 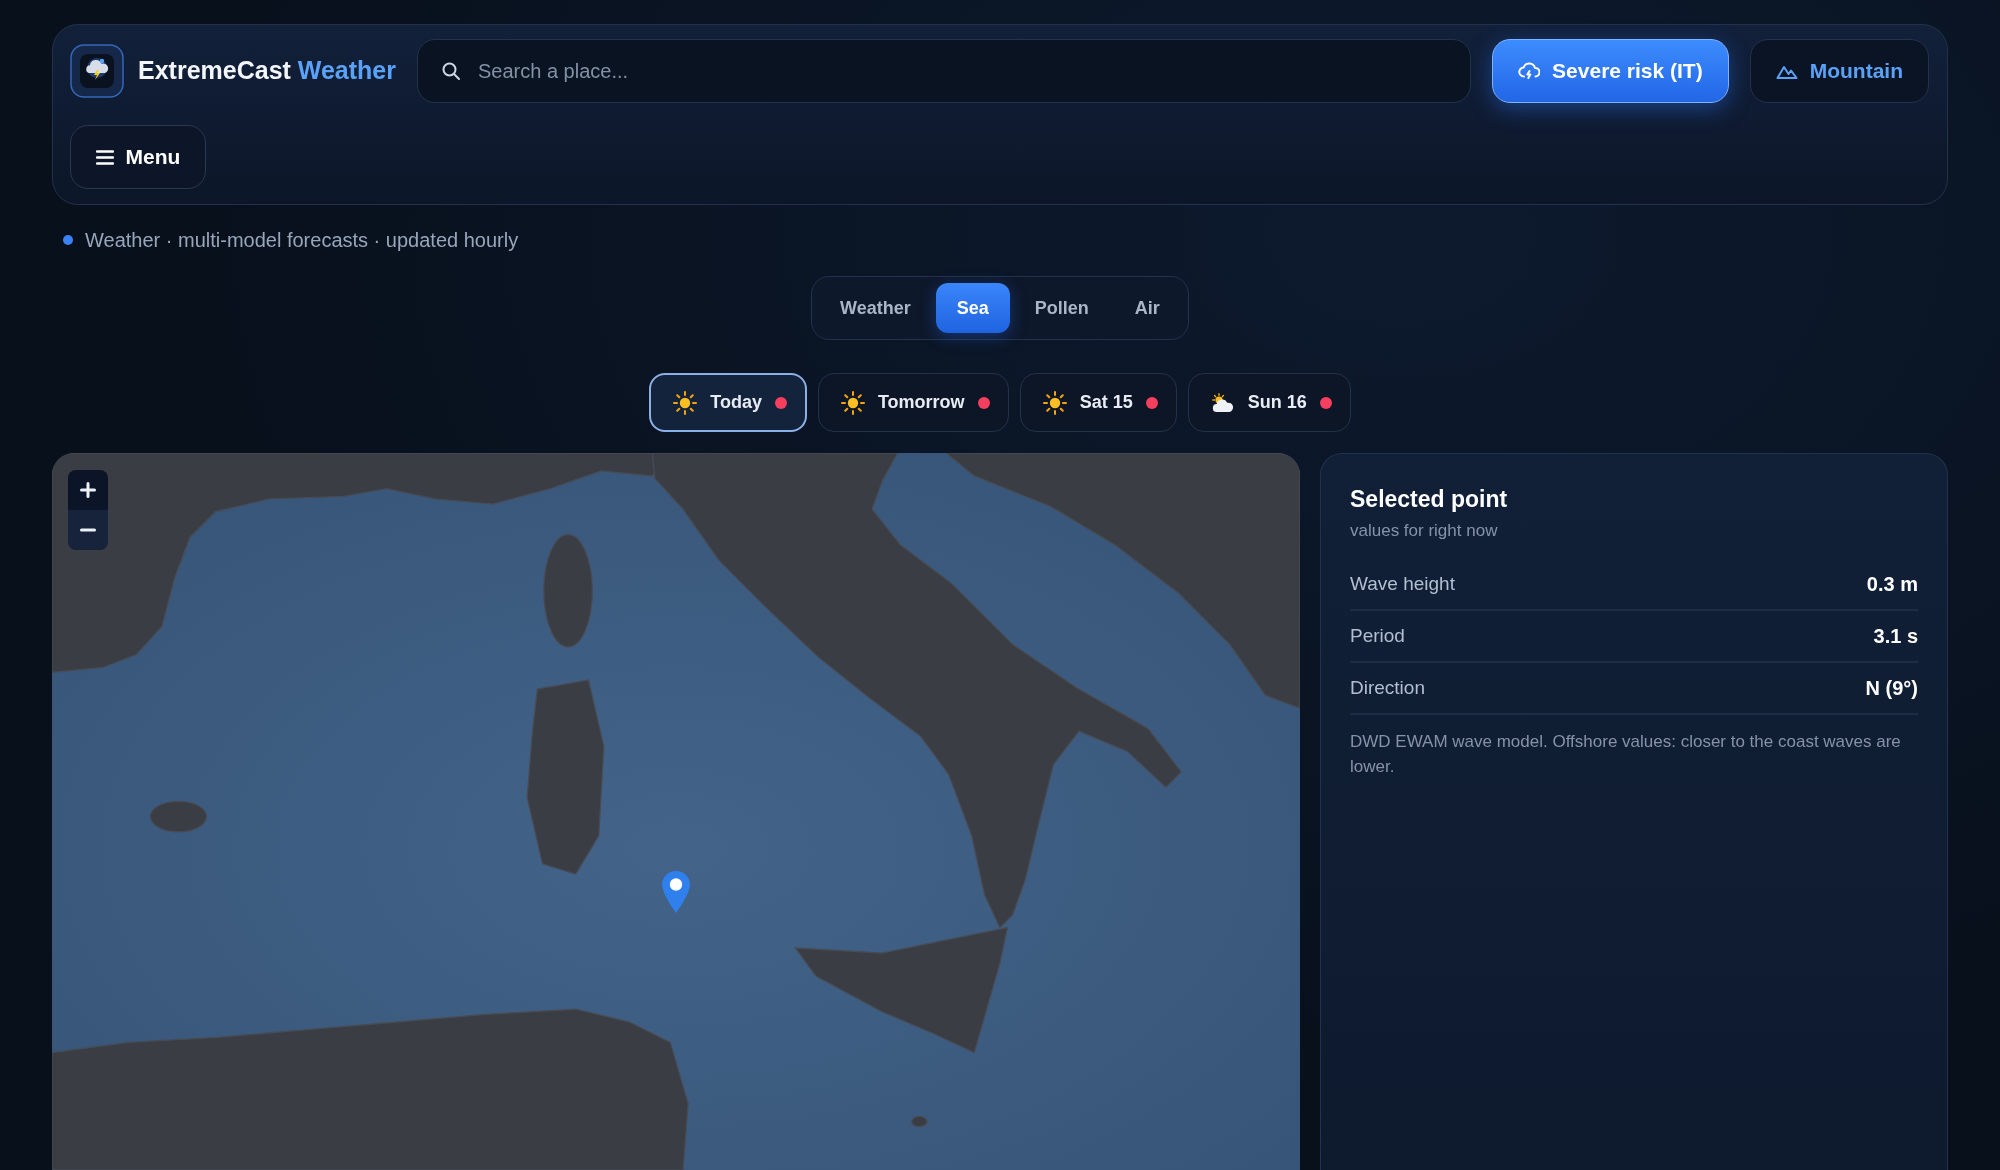 What do you see at coordinates (1429, 499) in the screenshot?
I see `panel-title: Selected point` at bounding box center [1429, 499].